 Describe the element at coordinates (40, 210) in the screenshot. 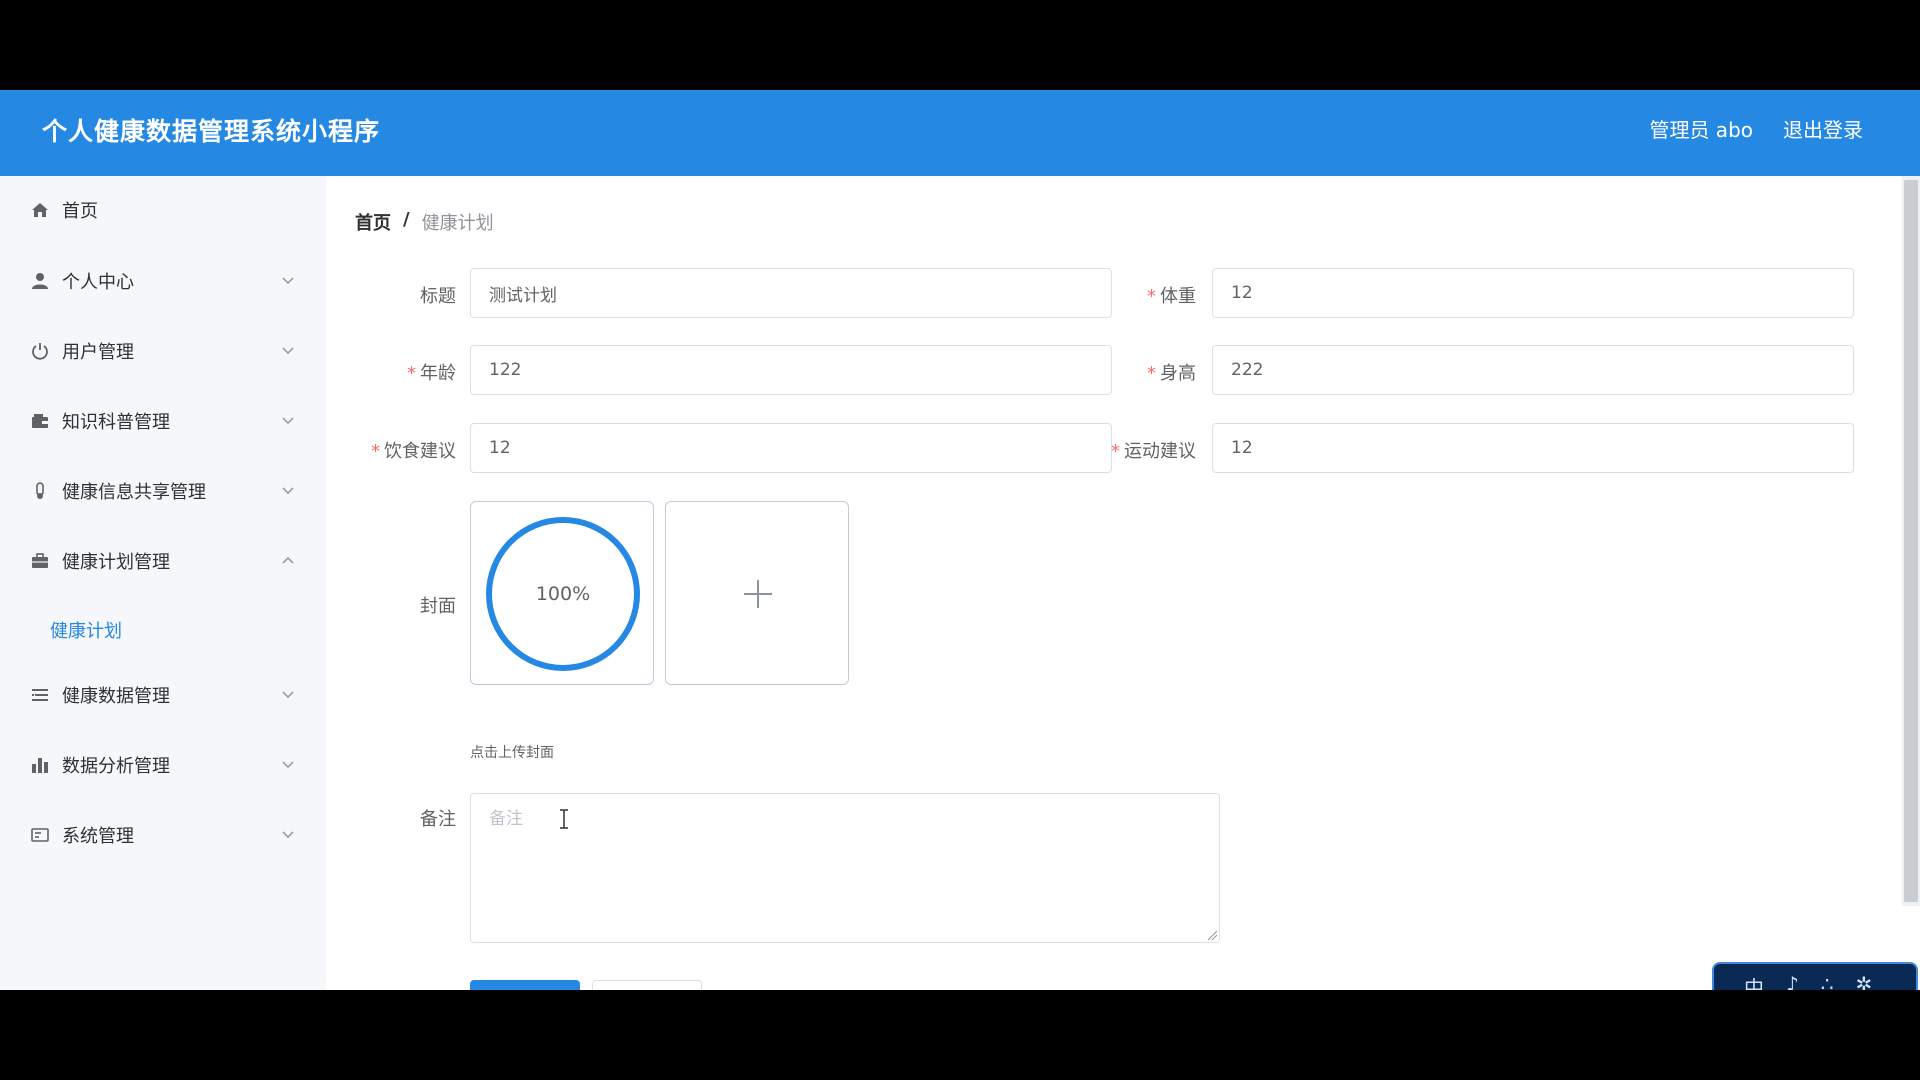

I see `home-icon` at that location.